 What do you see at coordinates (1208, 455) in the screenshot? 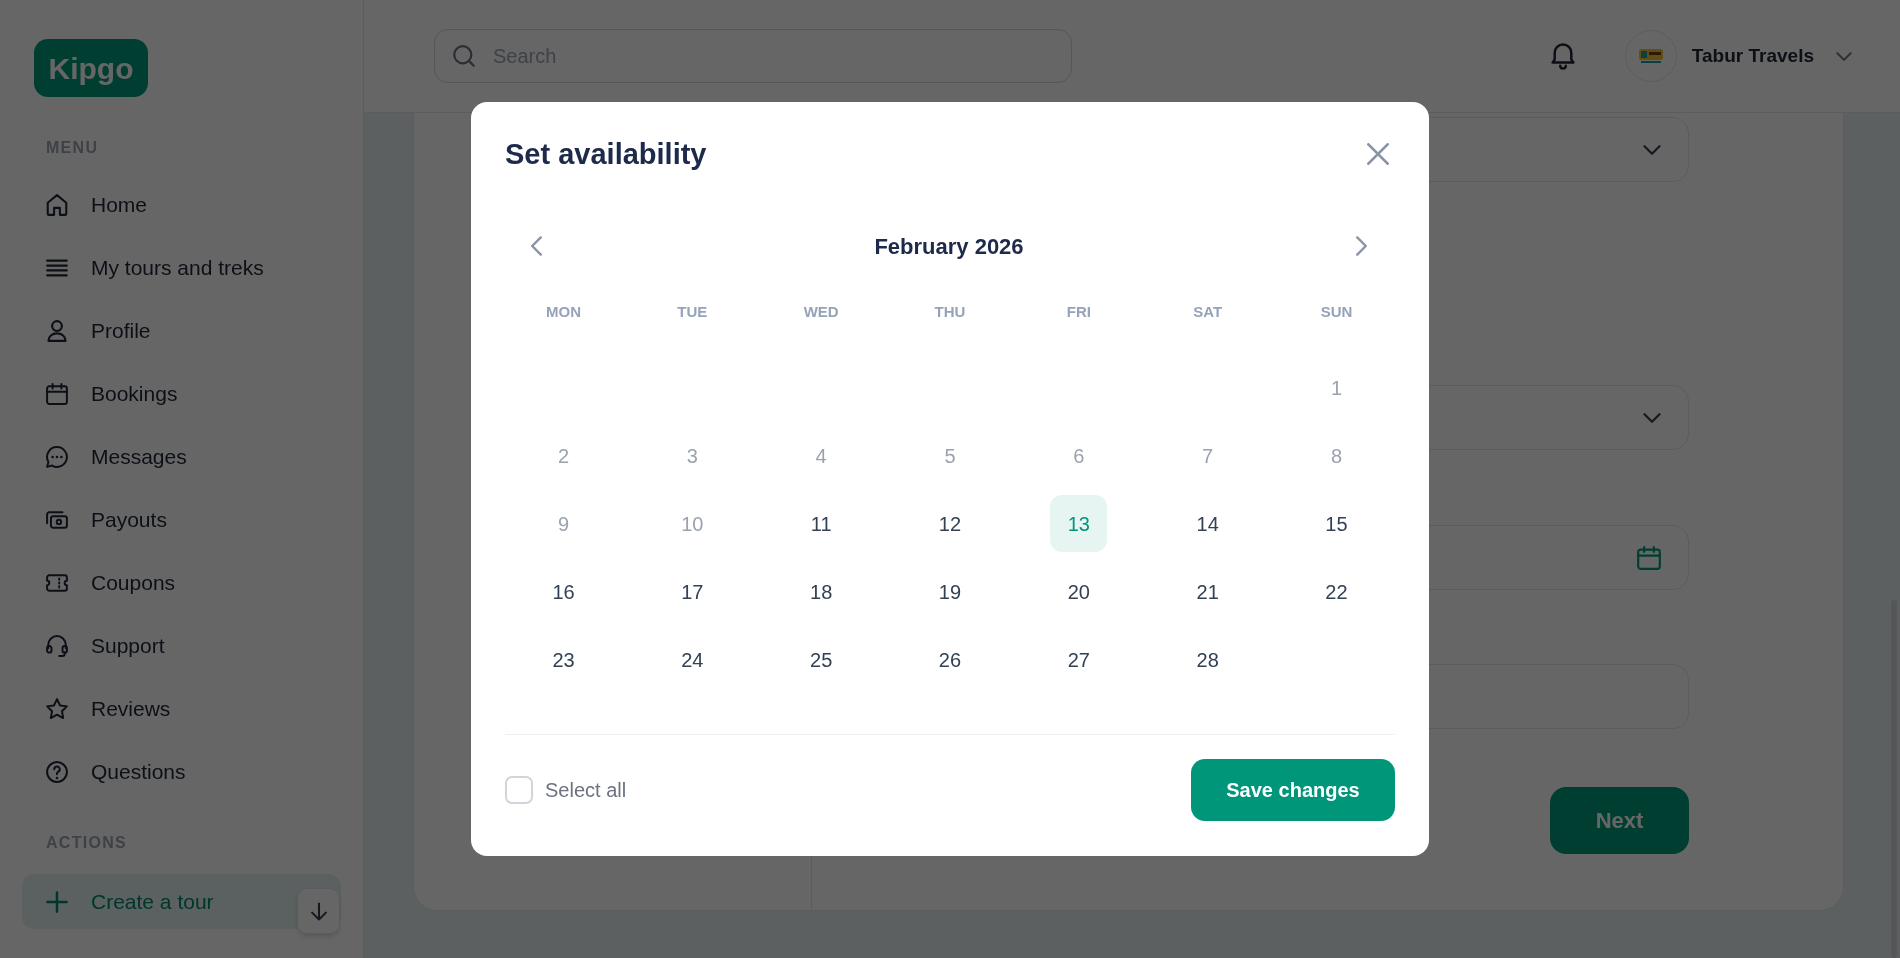
I see `calendar-day: 7` at bounding box center [1208, 455].